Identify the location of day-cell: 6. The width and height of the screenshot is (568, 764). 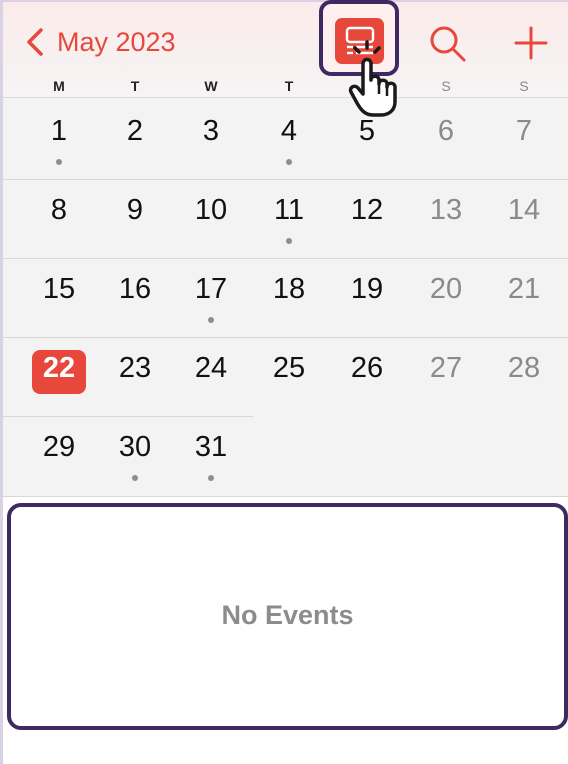
(446, 143).